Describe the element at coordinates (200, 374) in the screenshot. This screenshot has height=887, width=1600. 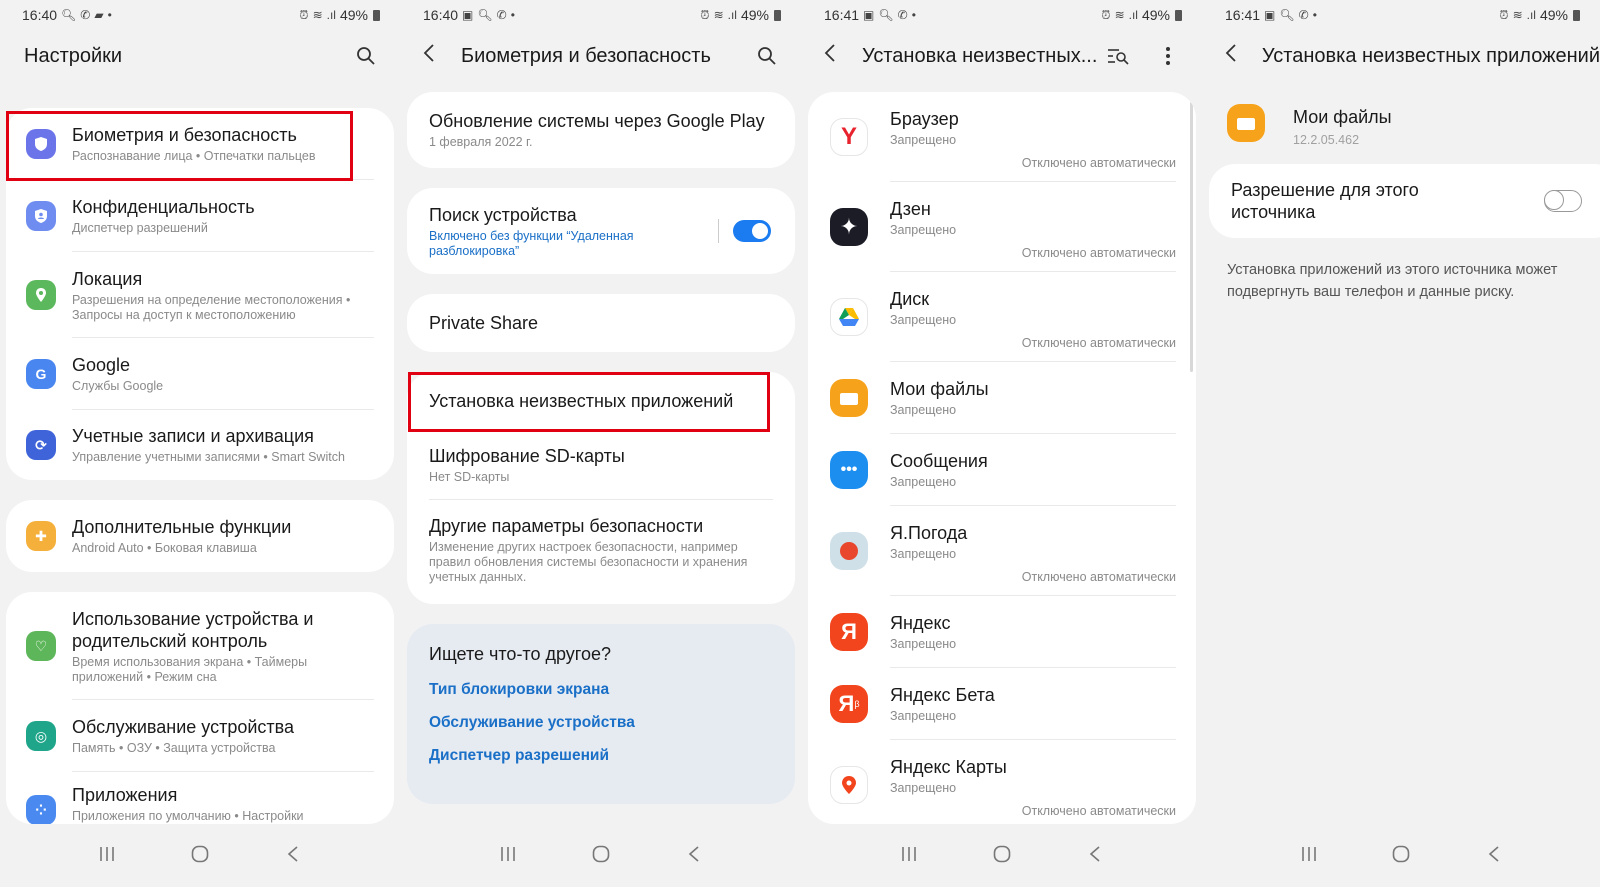
I see `settings-item-google: G Google Службы Google` at that location.